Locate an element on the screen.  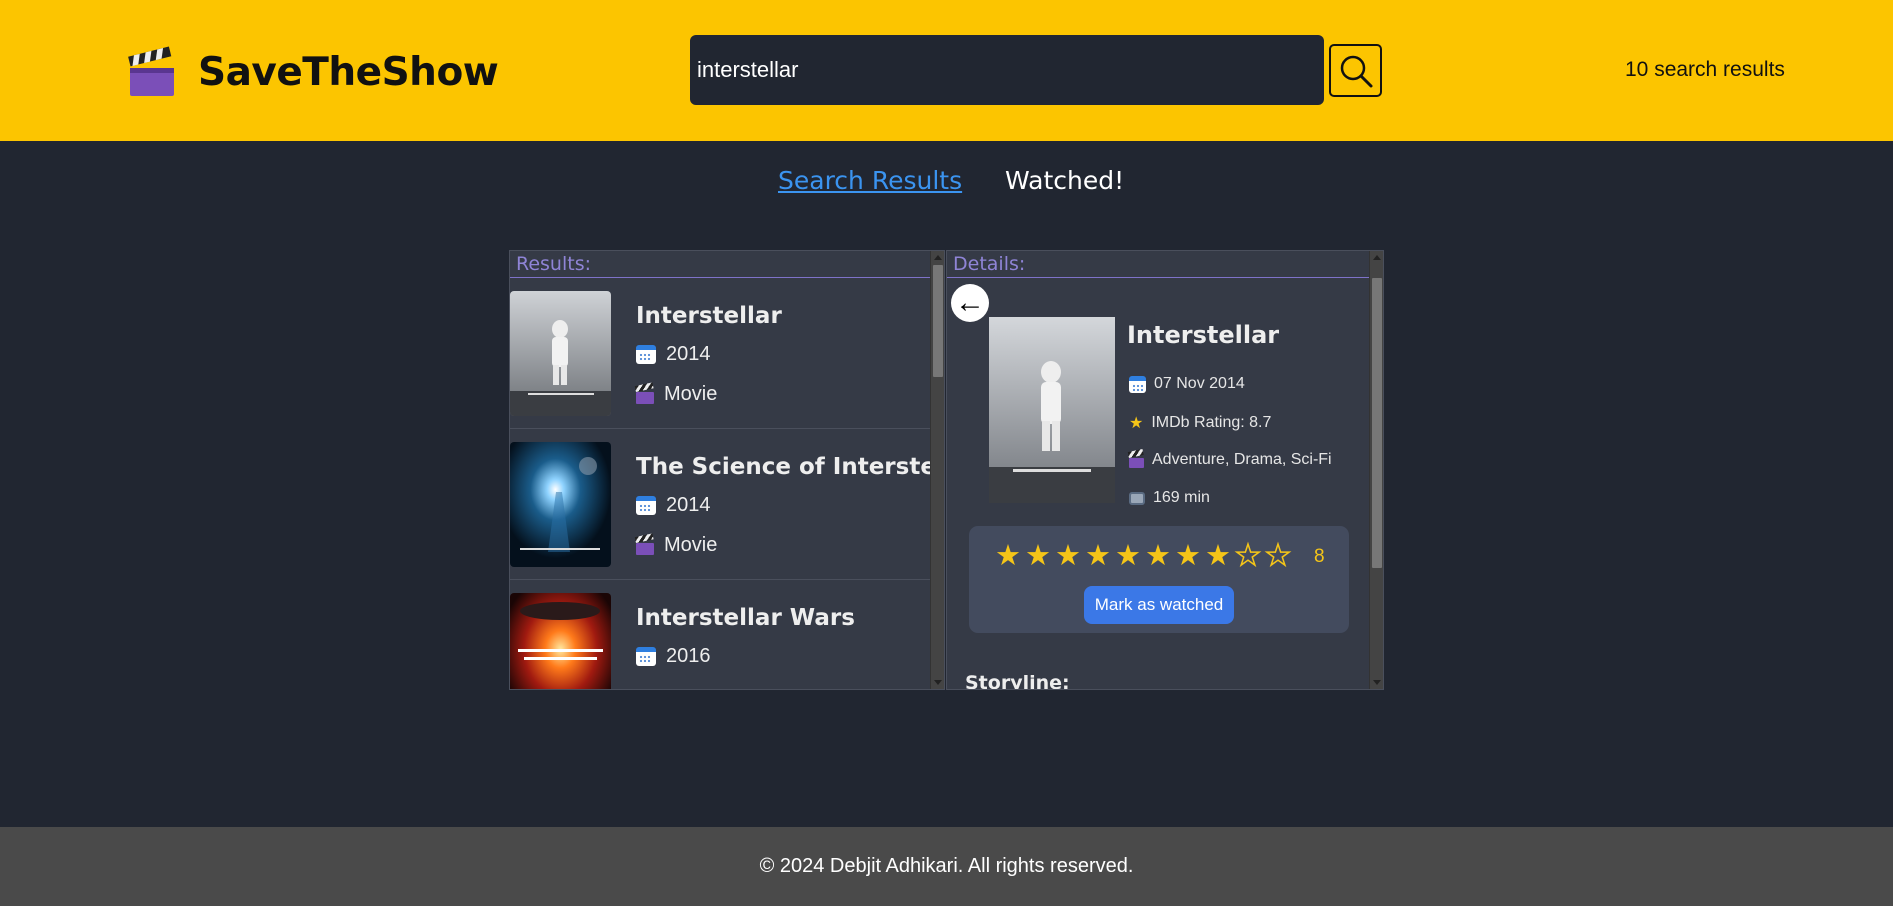
arrow-left-icon: ← is located at coordinates (970, 302).